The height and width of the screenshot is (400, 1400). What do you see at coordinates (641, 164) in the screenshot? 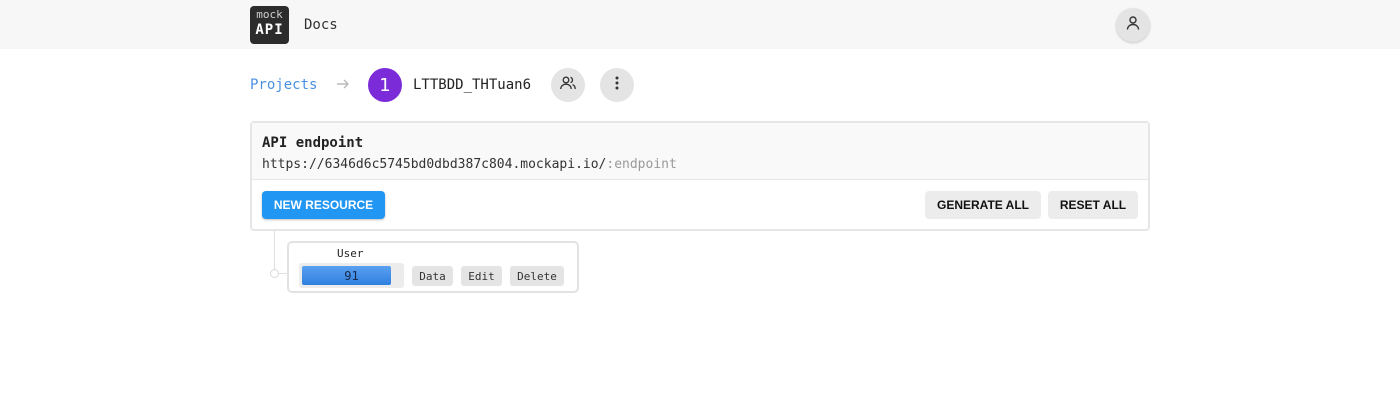
I see `api-endpoint-url-suffix: :endpoint` at bounding box center [641, 164].